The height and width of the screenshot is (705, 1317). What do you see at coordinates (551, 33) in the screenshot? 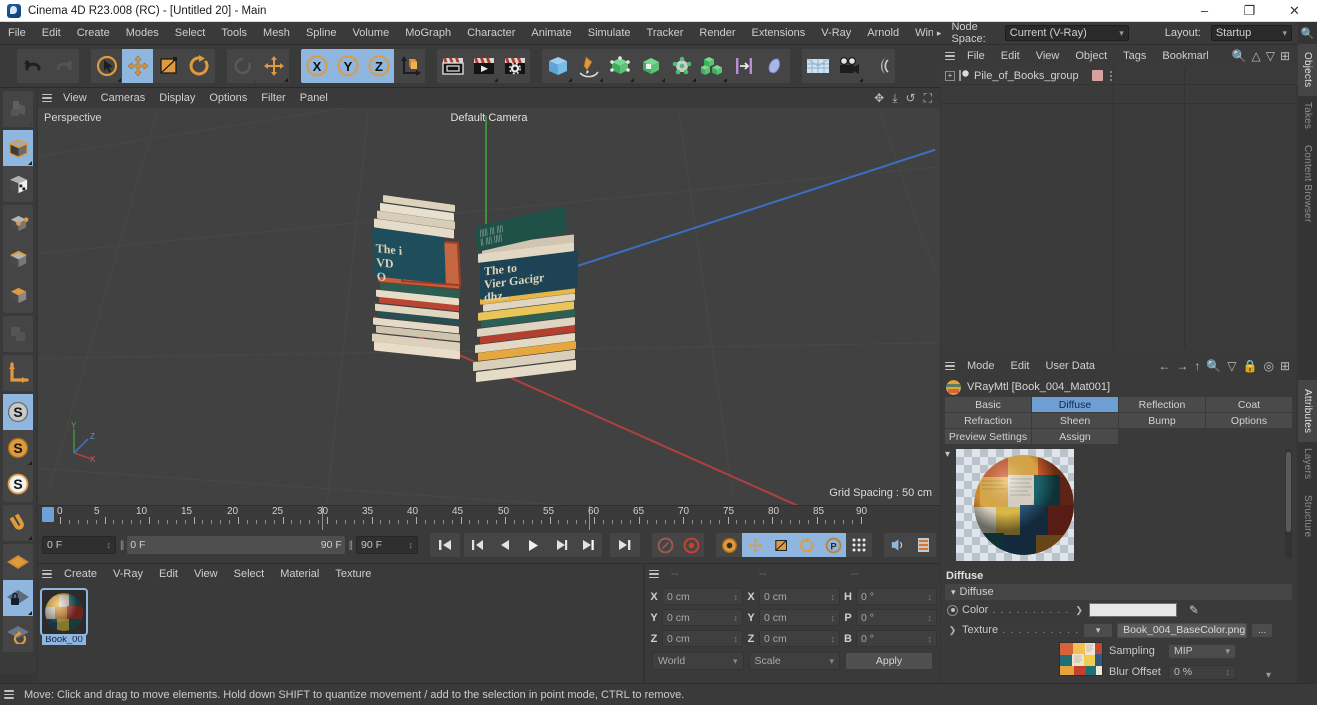
I see `menu-animate: Animate` at bounding box center [551, 33].